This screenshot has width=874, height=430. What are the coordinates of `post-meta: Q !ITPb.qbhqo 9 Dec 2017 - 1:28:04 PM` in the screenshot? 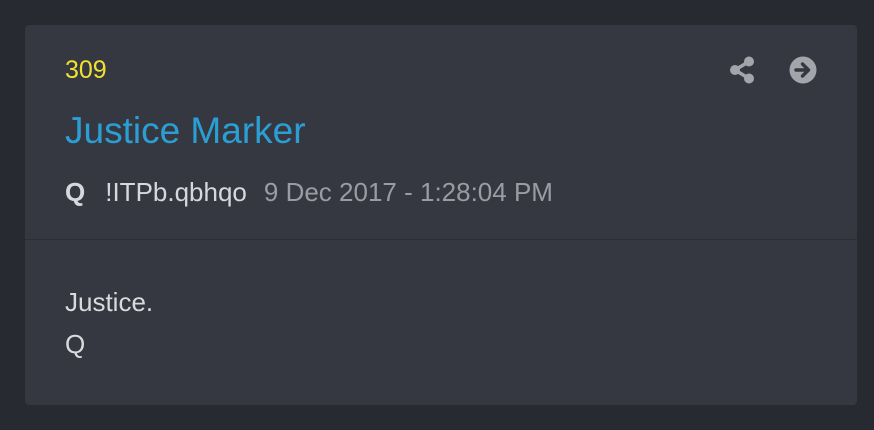 It's located at (309, 192).